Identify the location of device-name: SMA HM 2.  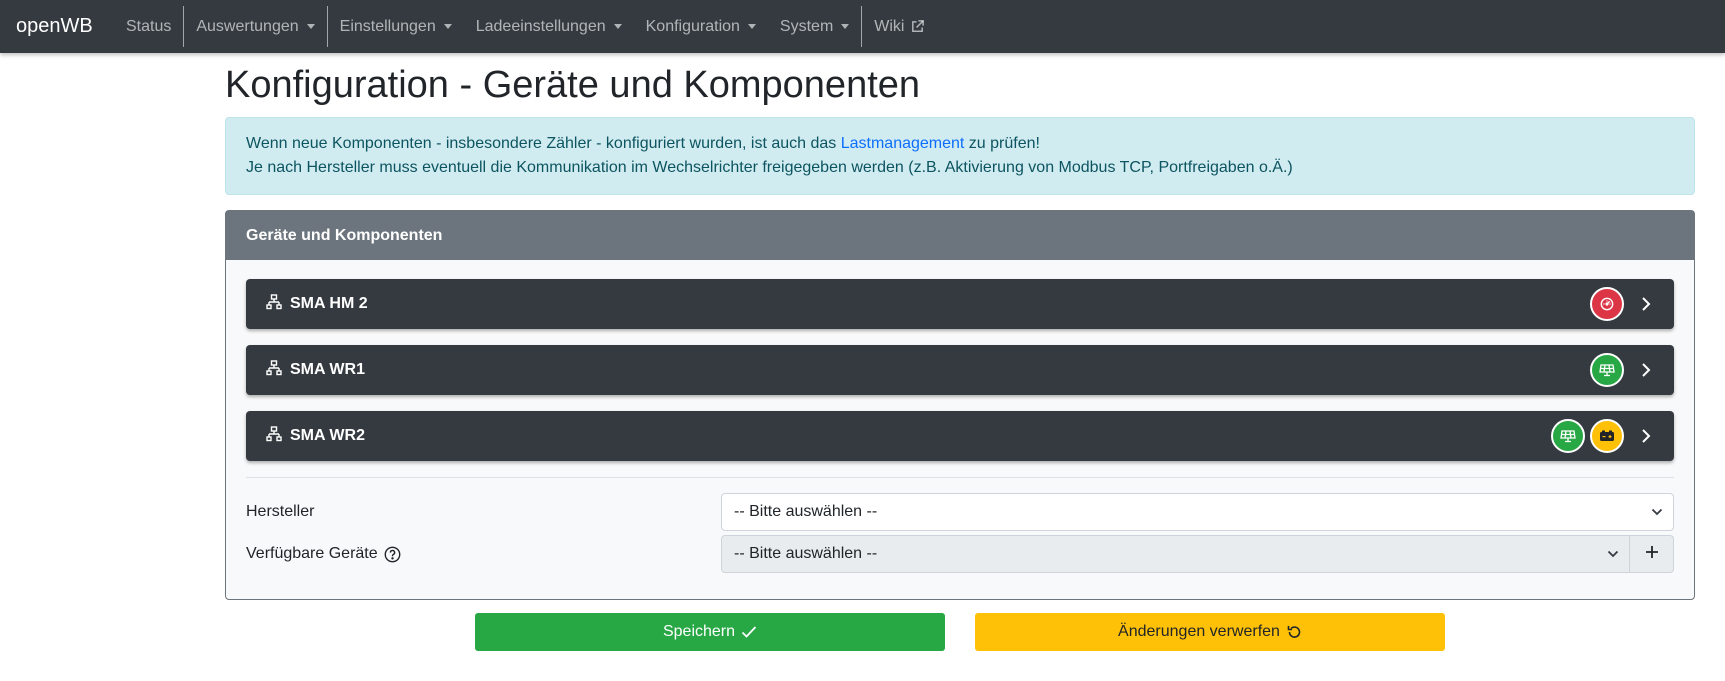
(329, 303).